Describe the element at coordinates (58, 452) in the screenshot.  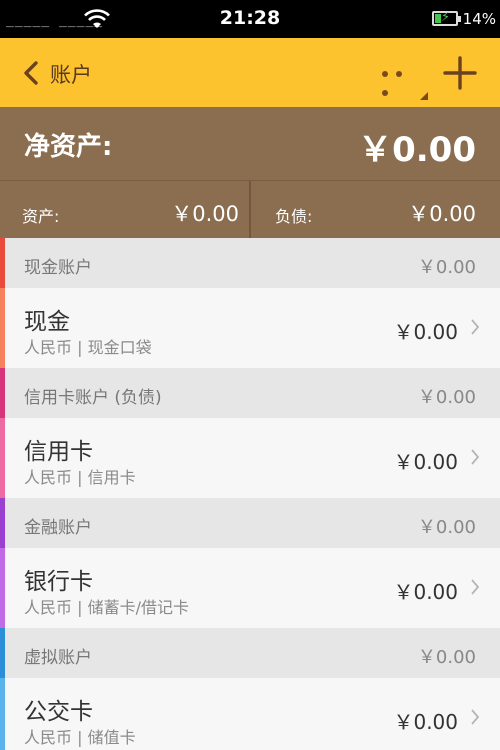
I see `account-name: 信用卡` at that location.